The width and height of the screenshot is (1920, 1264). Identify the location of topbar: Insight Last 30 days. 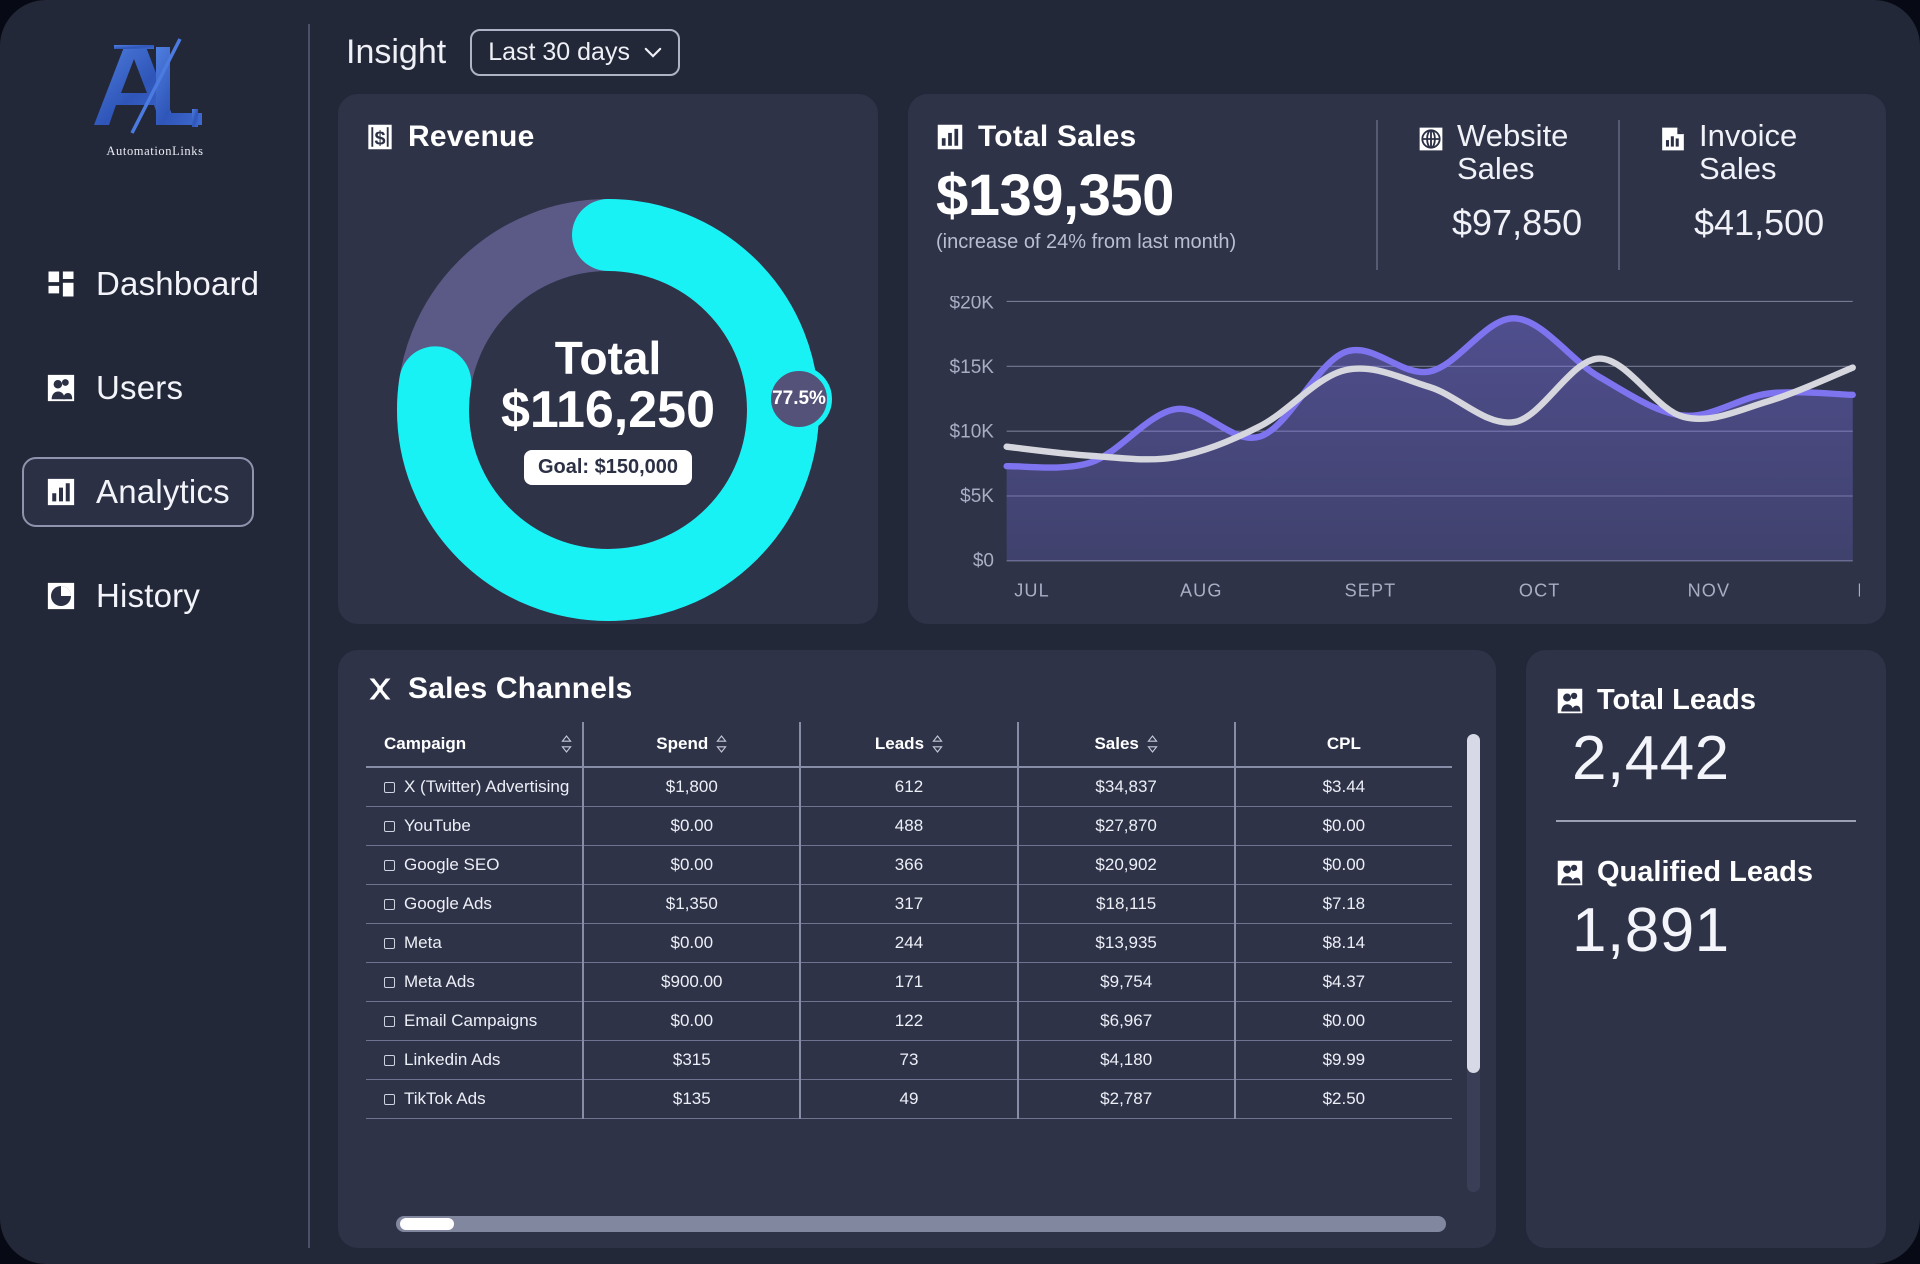
(1112, 52).